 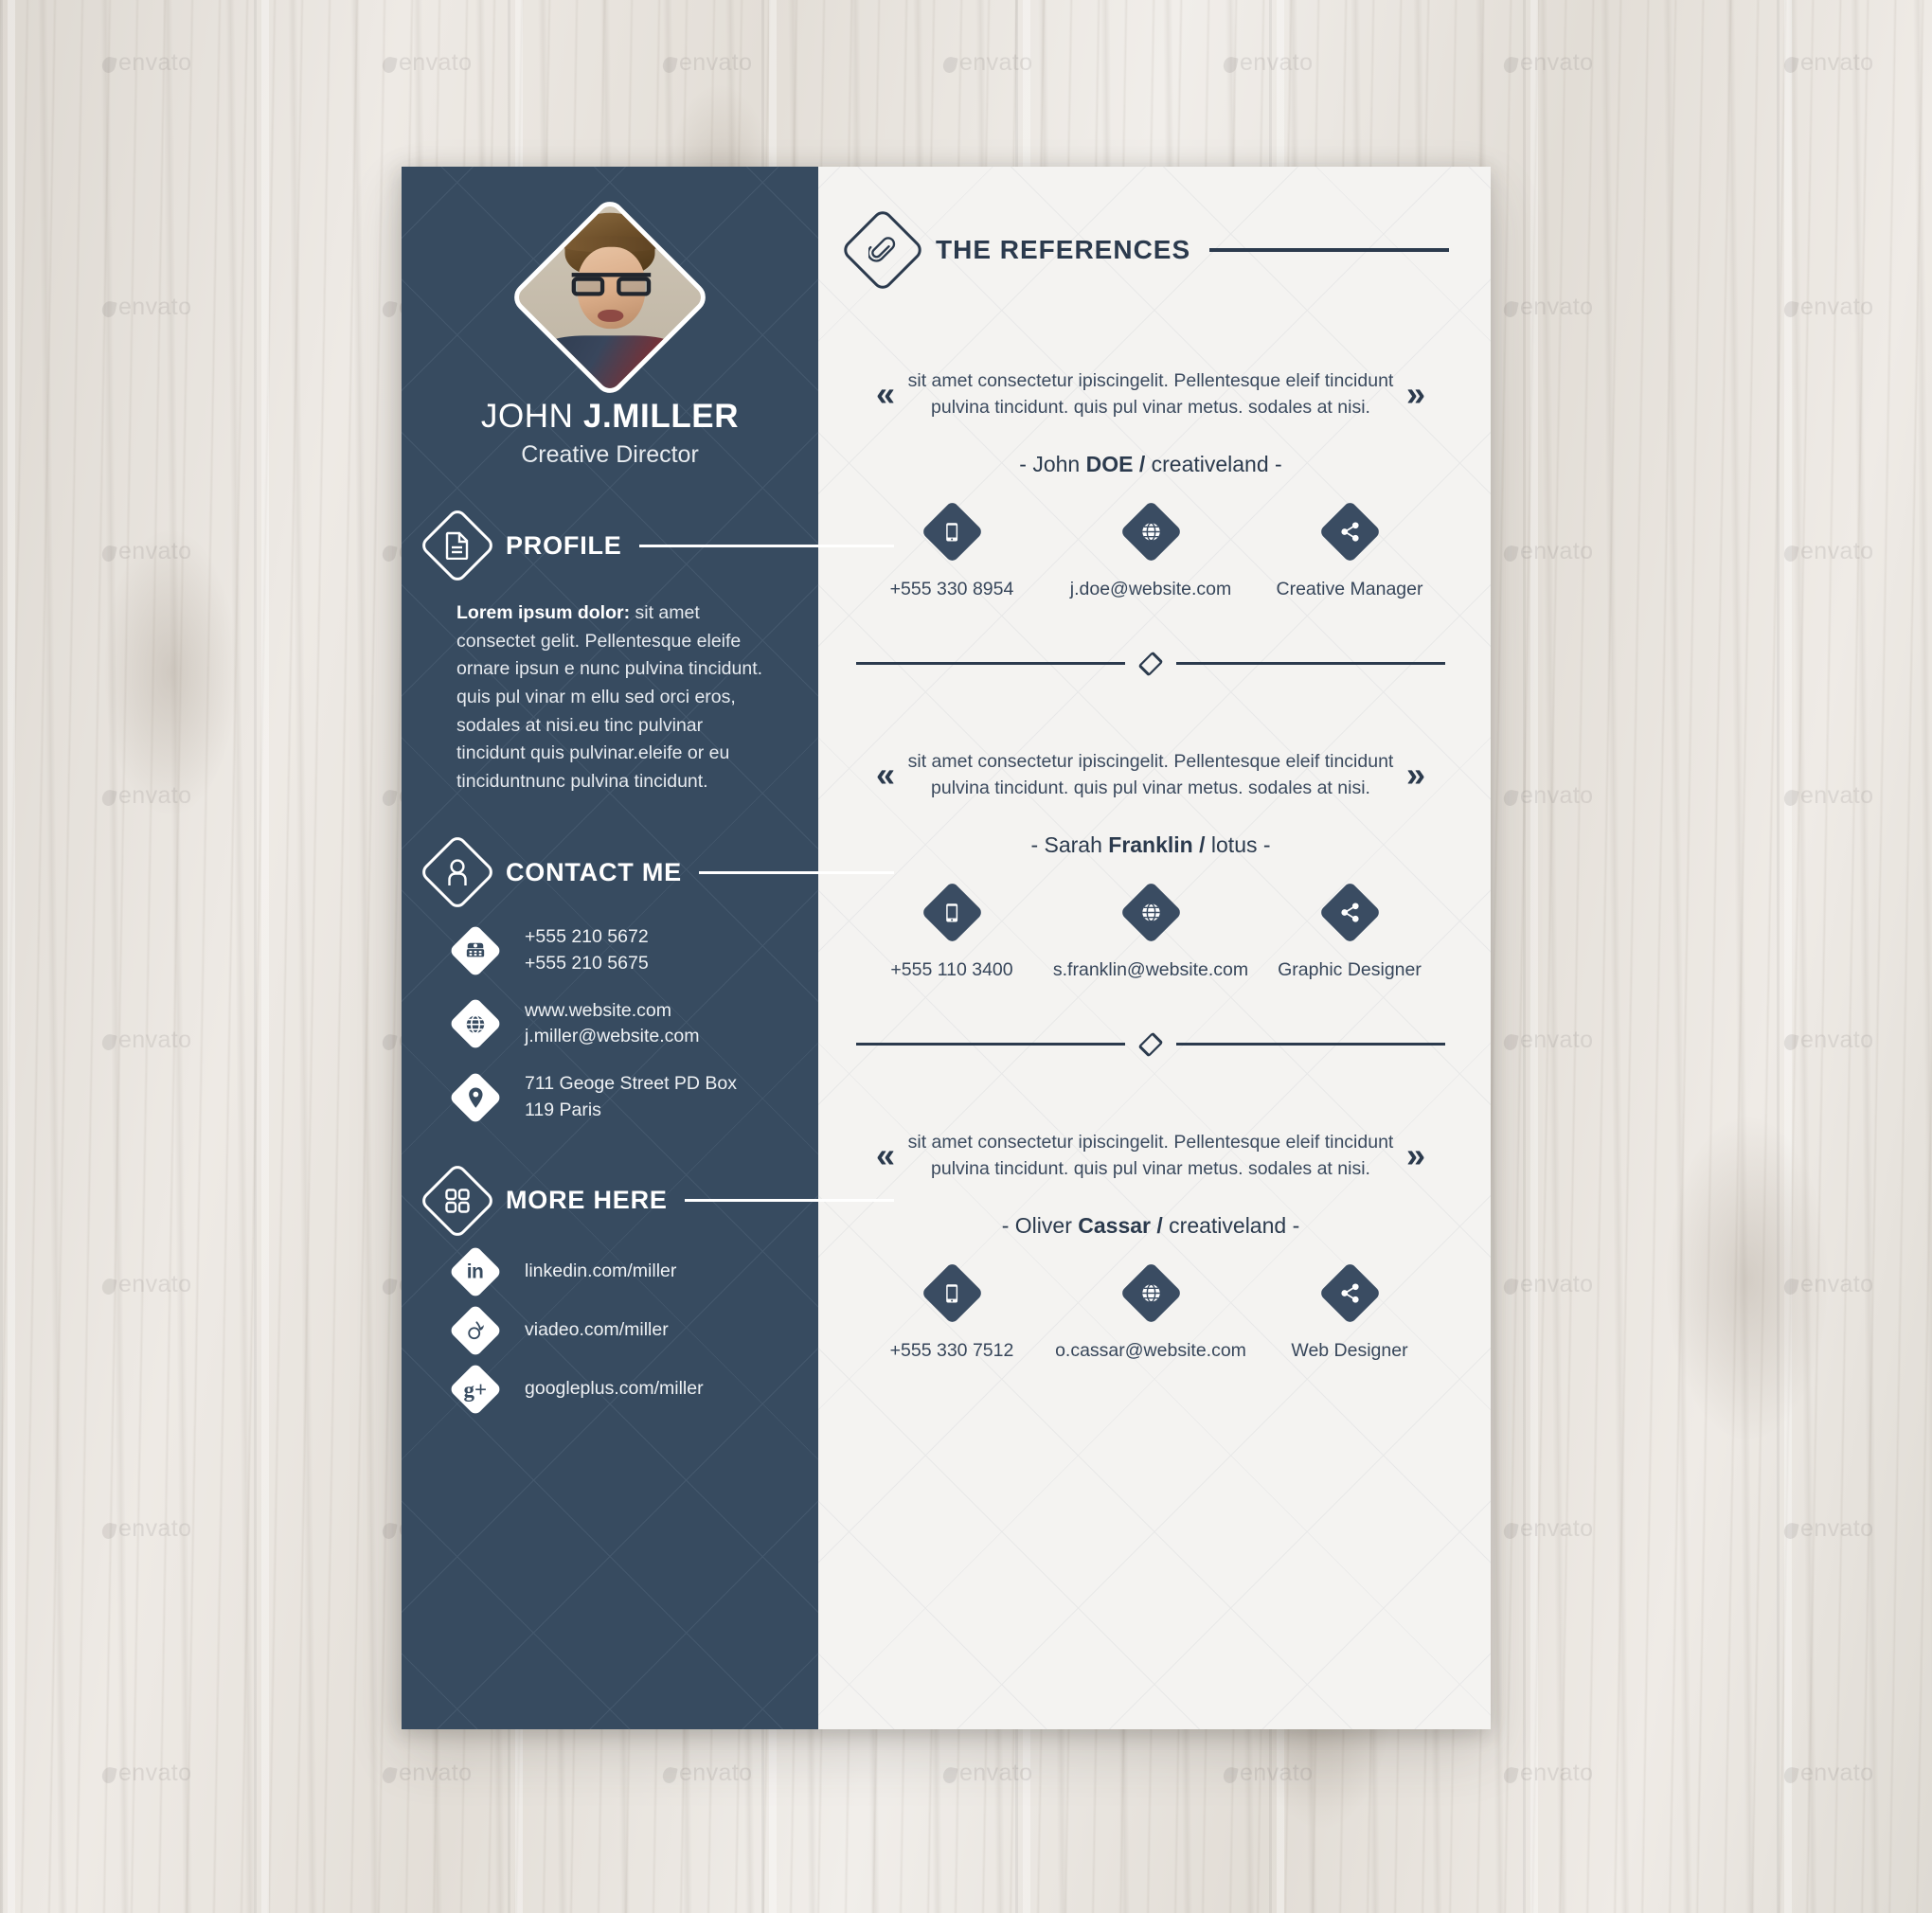 I want to click on portrait-photo, so click(x=609, y=297).